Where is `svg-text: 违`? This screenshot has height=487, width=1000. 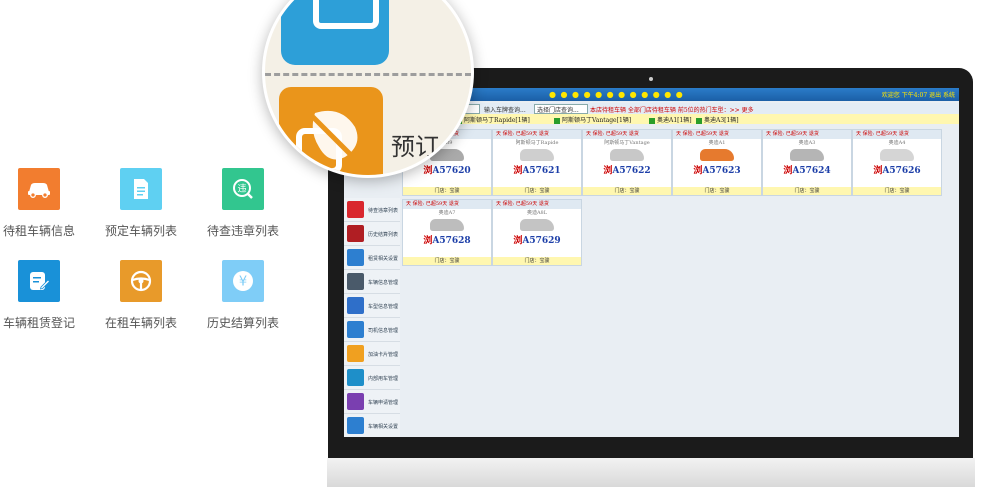
svg-text: 违 is located at coordinates (241, 189).